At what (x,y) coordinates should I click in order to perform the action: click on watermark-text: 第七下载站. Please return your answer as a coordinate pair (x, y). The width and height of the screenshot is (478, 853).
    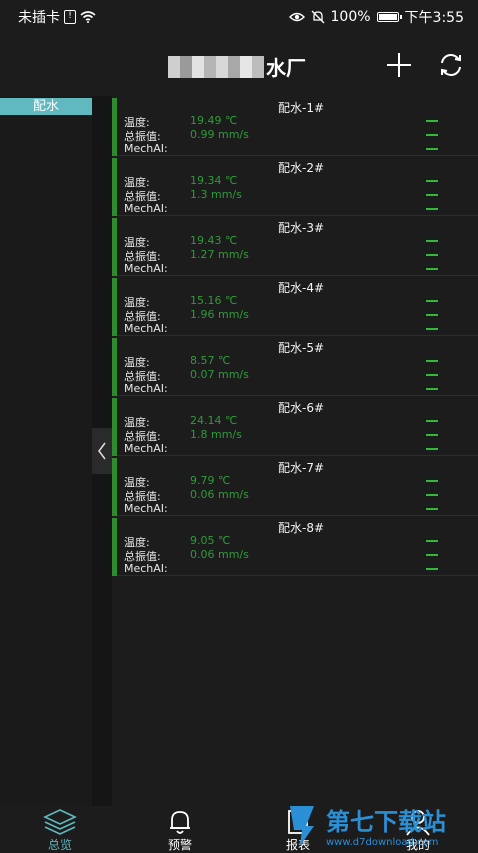
    Looking at the image, I should click on (386, 822).